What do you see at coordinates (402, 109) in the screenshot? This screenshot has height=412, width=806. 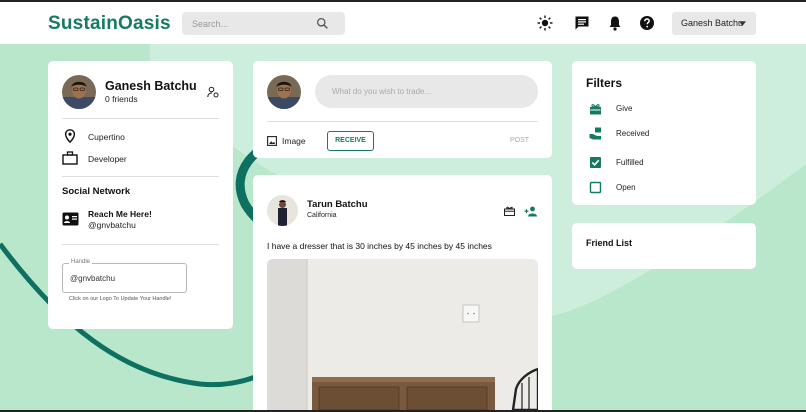 I see `post-composer: Image RECEIVE POST` at bounding box center [402, 109].